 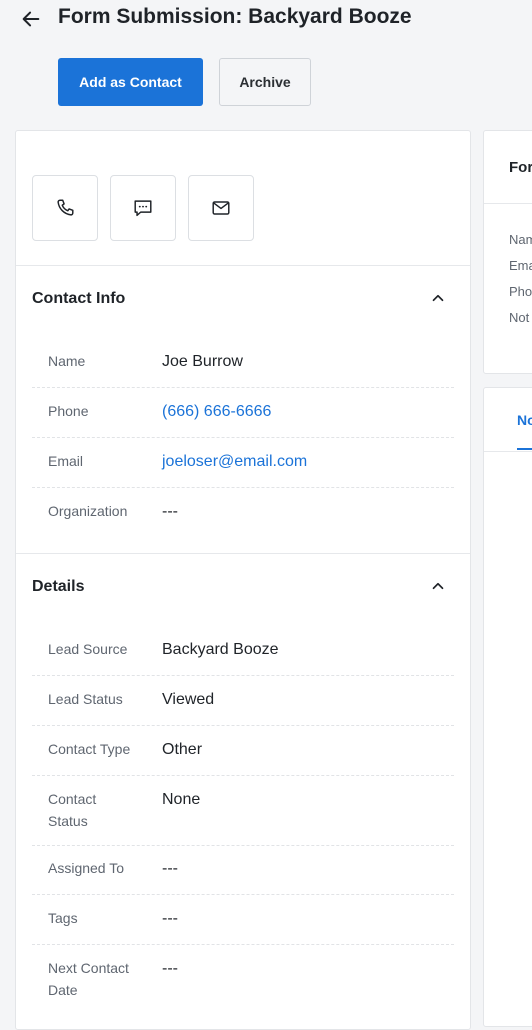 What do you see at coordinates (188, 699) in the screenshot?
I see `field-value-lead-status: Viewed` at bounding box center [188, 699].